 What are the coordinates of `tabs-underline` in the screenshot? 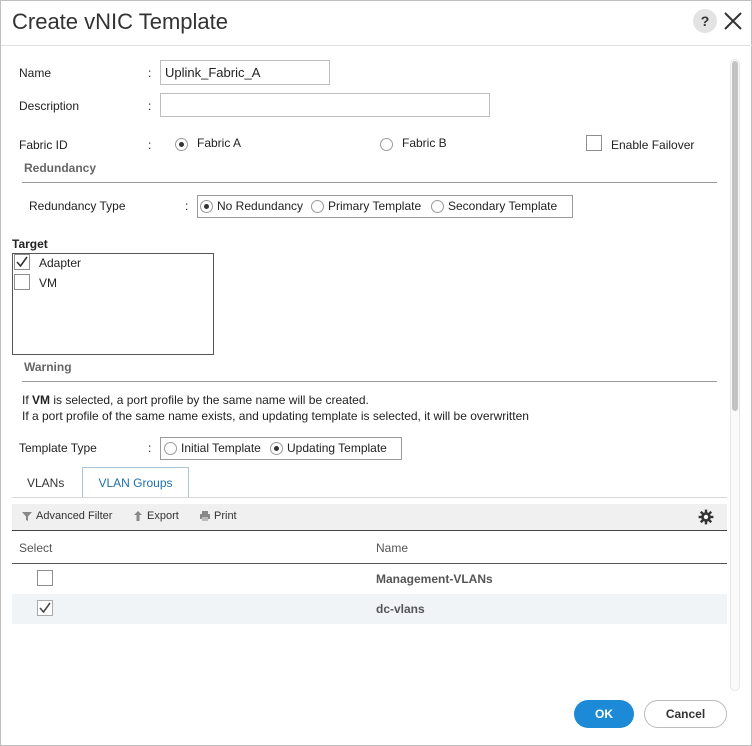 It's located at (369, 497).